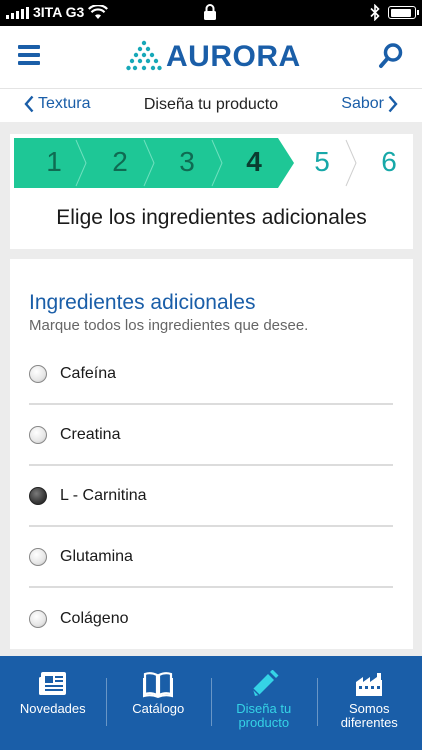 Image resolution: width=422 pixels, height=750 pixels. I want to click on ingredient-option: Cafeína, so click(211, 374).